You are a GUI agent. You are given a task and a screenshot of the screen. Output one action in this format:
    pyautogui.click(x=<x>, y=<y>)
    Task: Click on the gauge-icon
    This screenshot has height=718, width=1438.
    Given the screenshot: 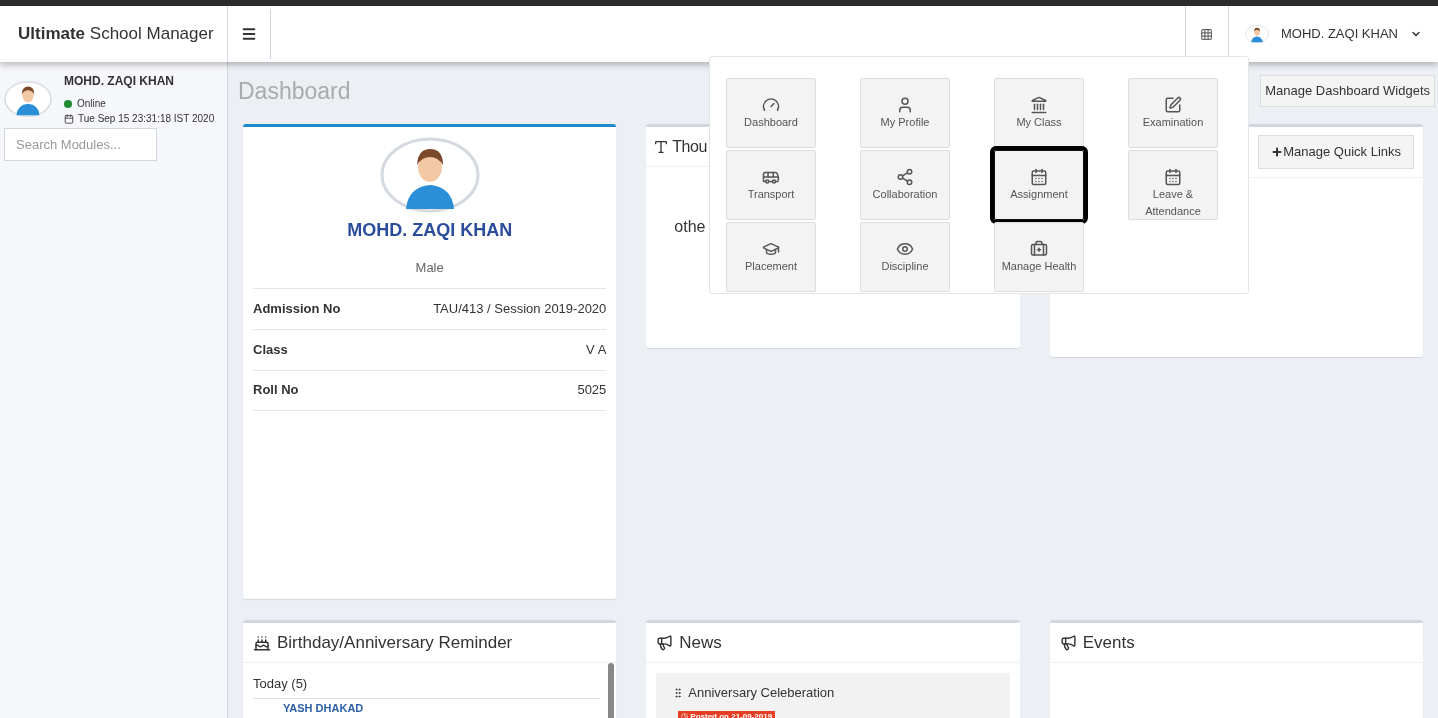 What is the action you would take?
    pyautogui.click(x=771, y=105)
    